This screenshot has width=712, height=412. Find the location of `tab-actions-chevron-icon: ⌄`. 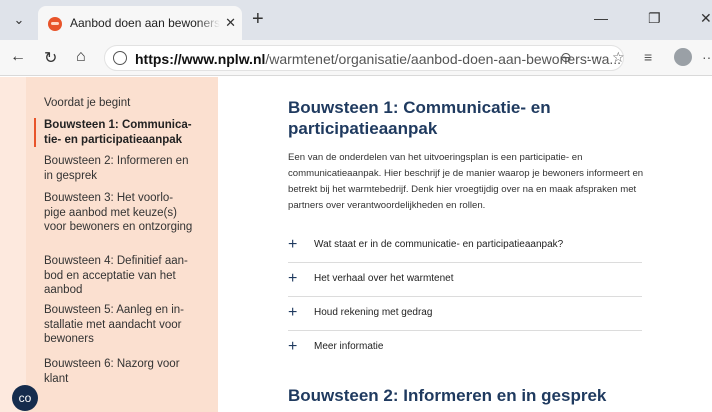

tab-actions-chevron-icon: ⌄ is located at coordinates (19, 20).